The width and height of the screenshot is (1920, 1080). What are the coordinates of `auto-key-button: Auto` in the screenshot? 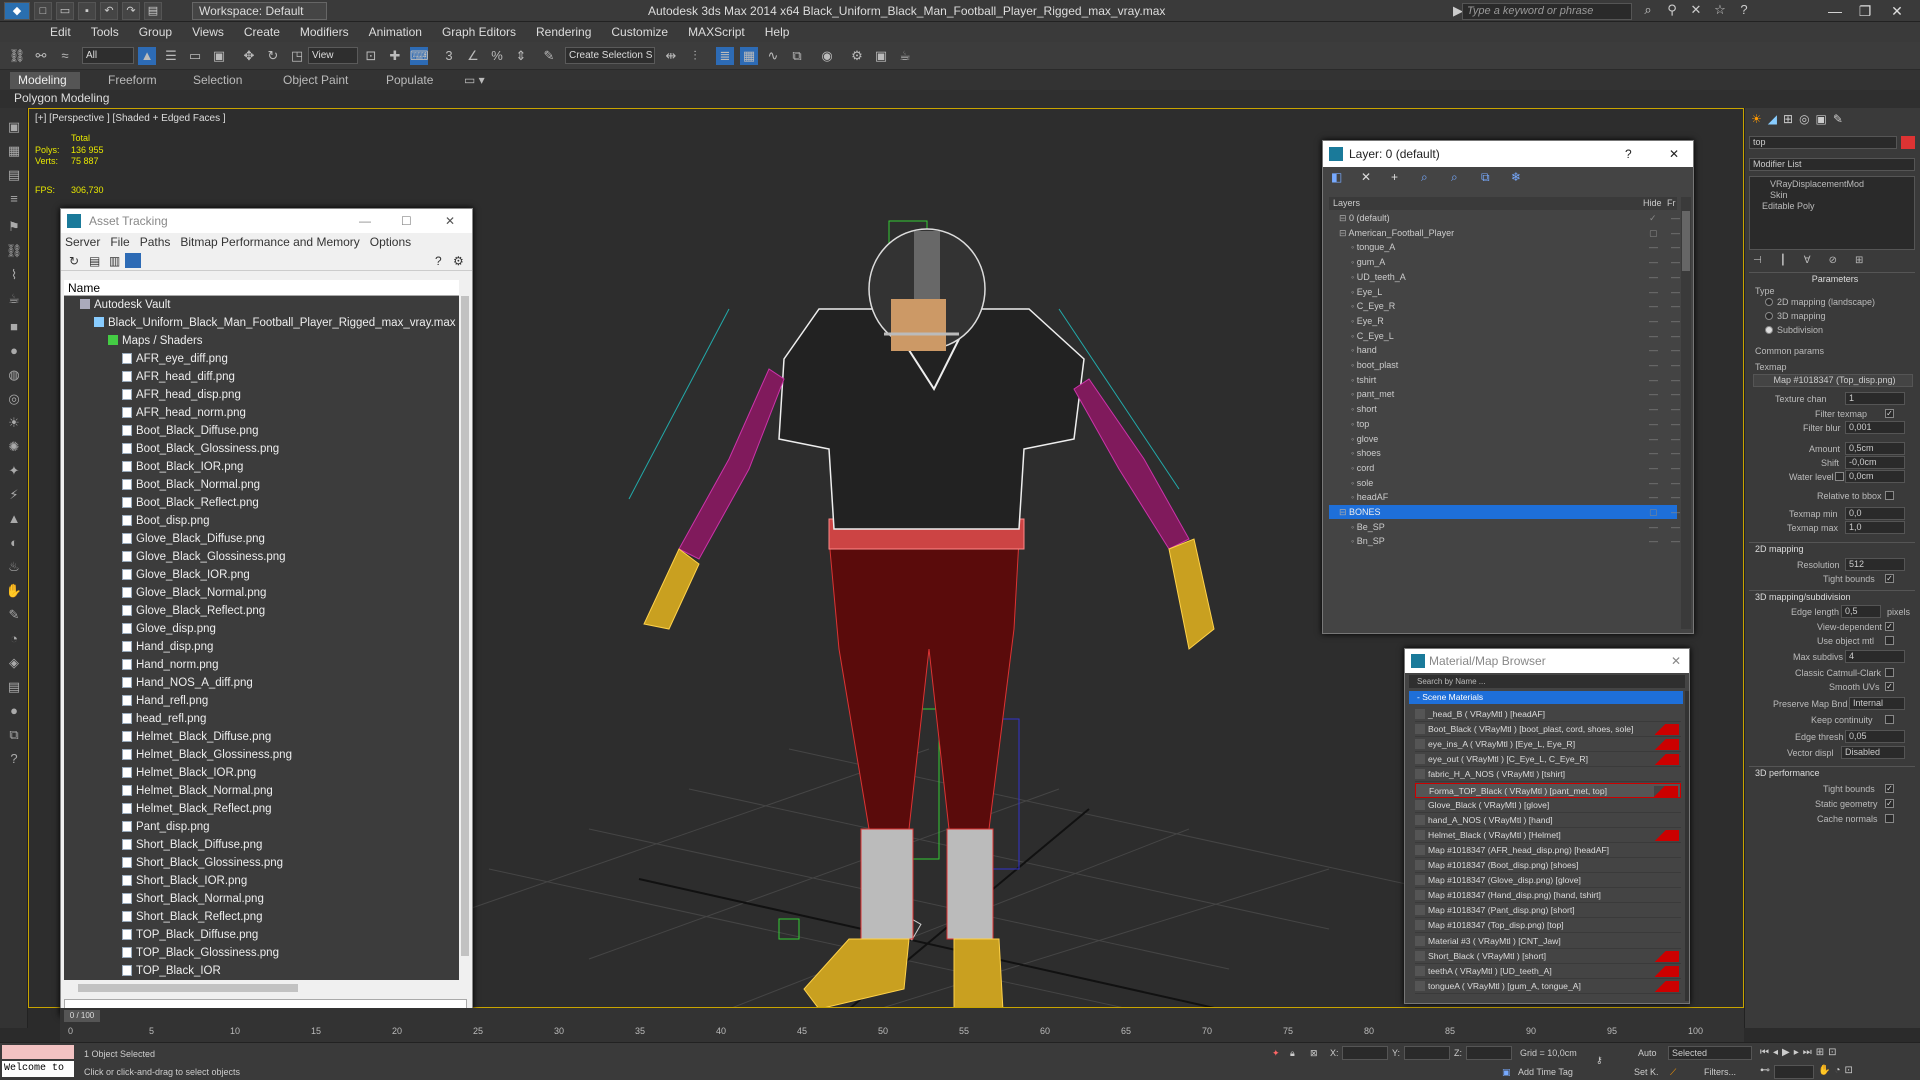 It's located at (1647, 1053).